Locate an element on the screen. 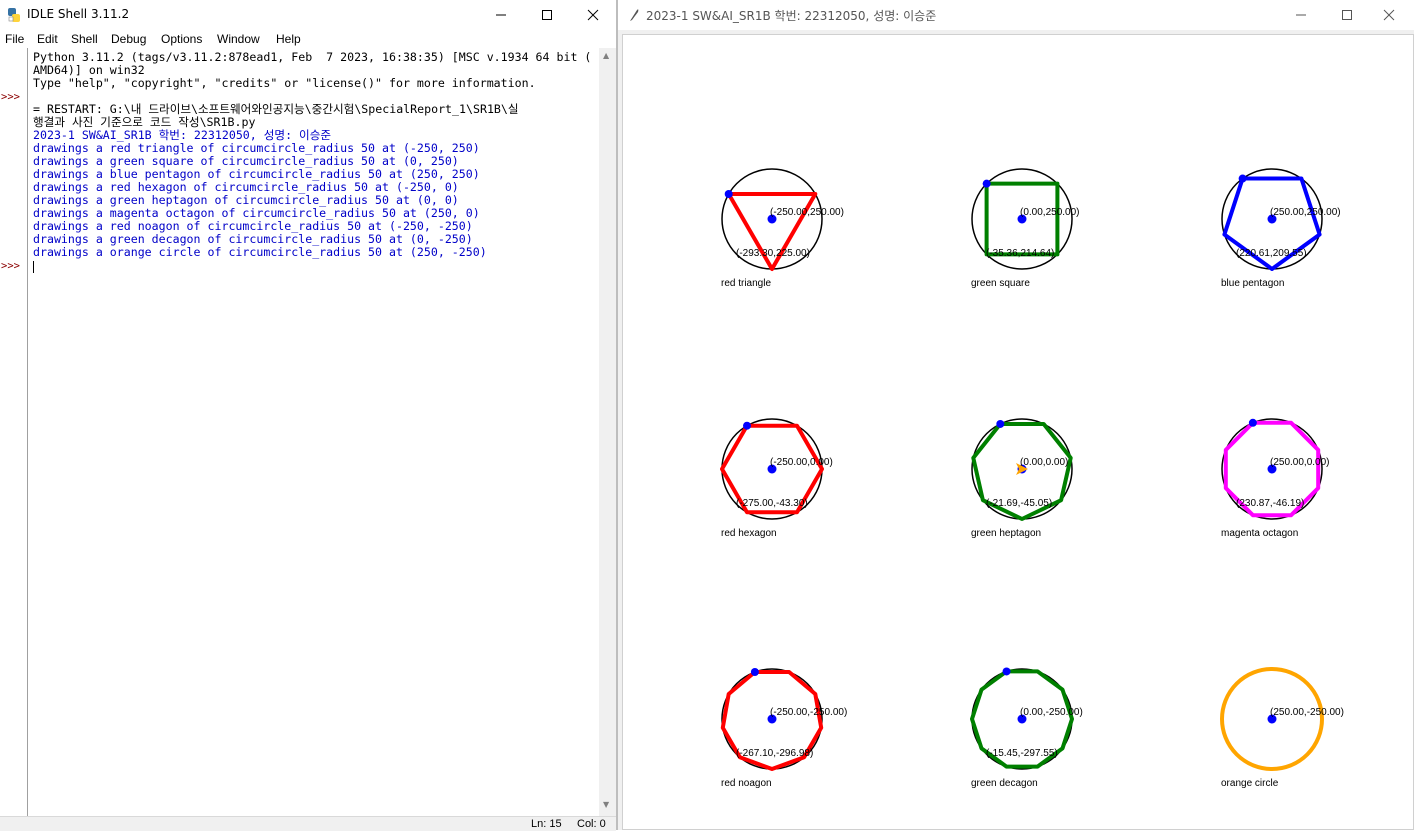 The width and height of the screenshot is (1414, 831). feather-icon is located at coordinates (634, 15).